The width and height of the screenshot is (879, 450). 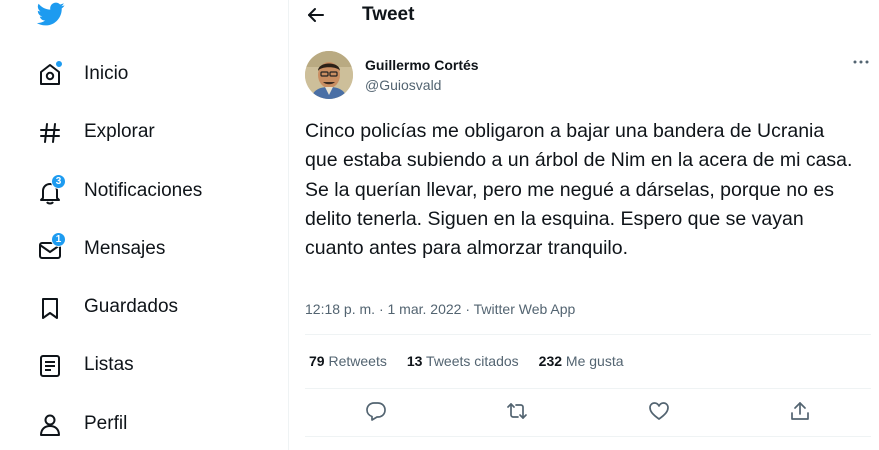 I want to click on more-options-icon, so click(x=861, y=62).